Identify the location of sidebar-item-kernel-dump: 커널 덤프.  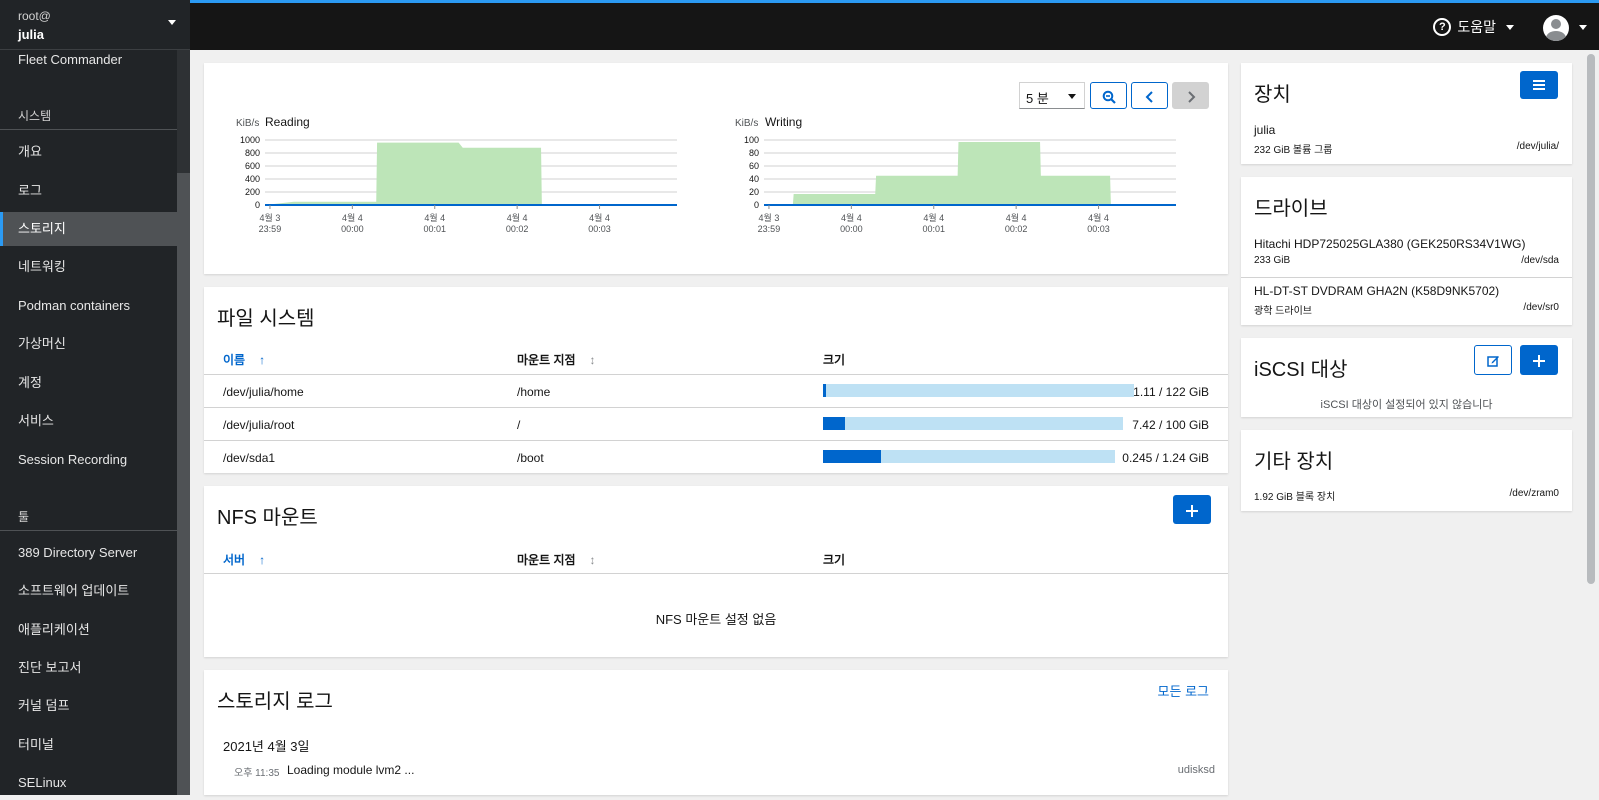
(88, 706).